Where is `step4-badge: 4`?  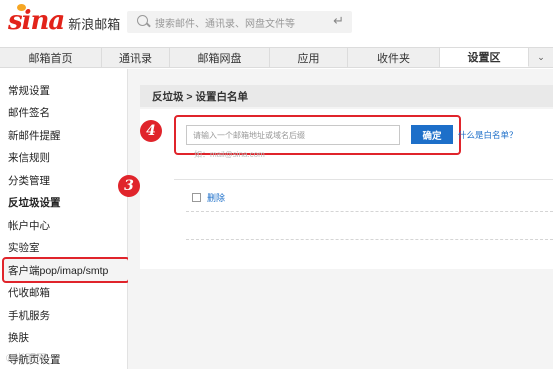 step4-badge: 4 is located at coordinates (151, 131).